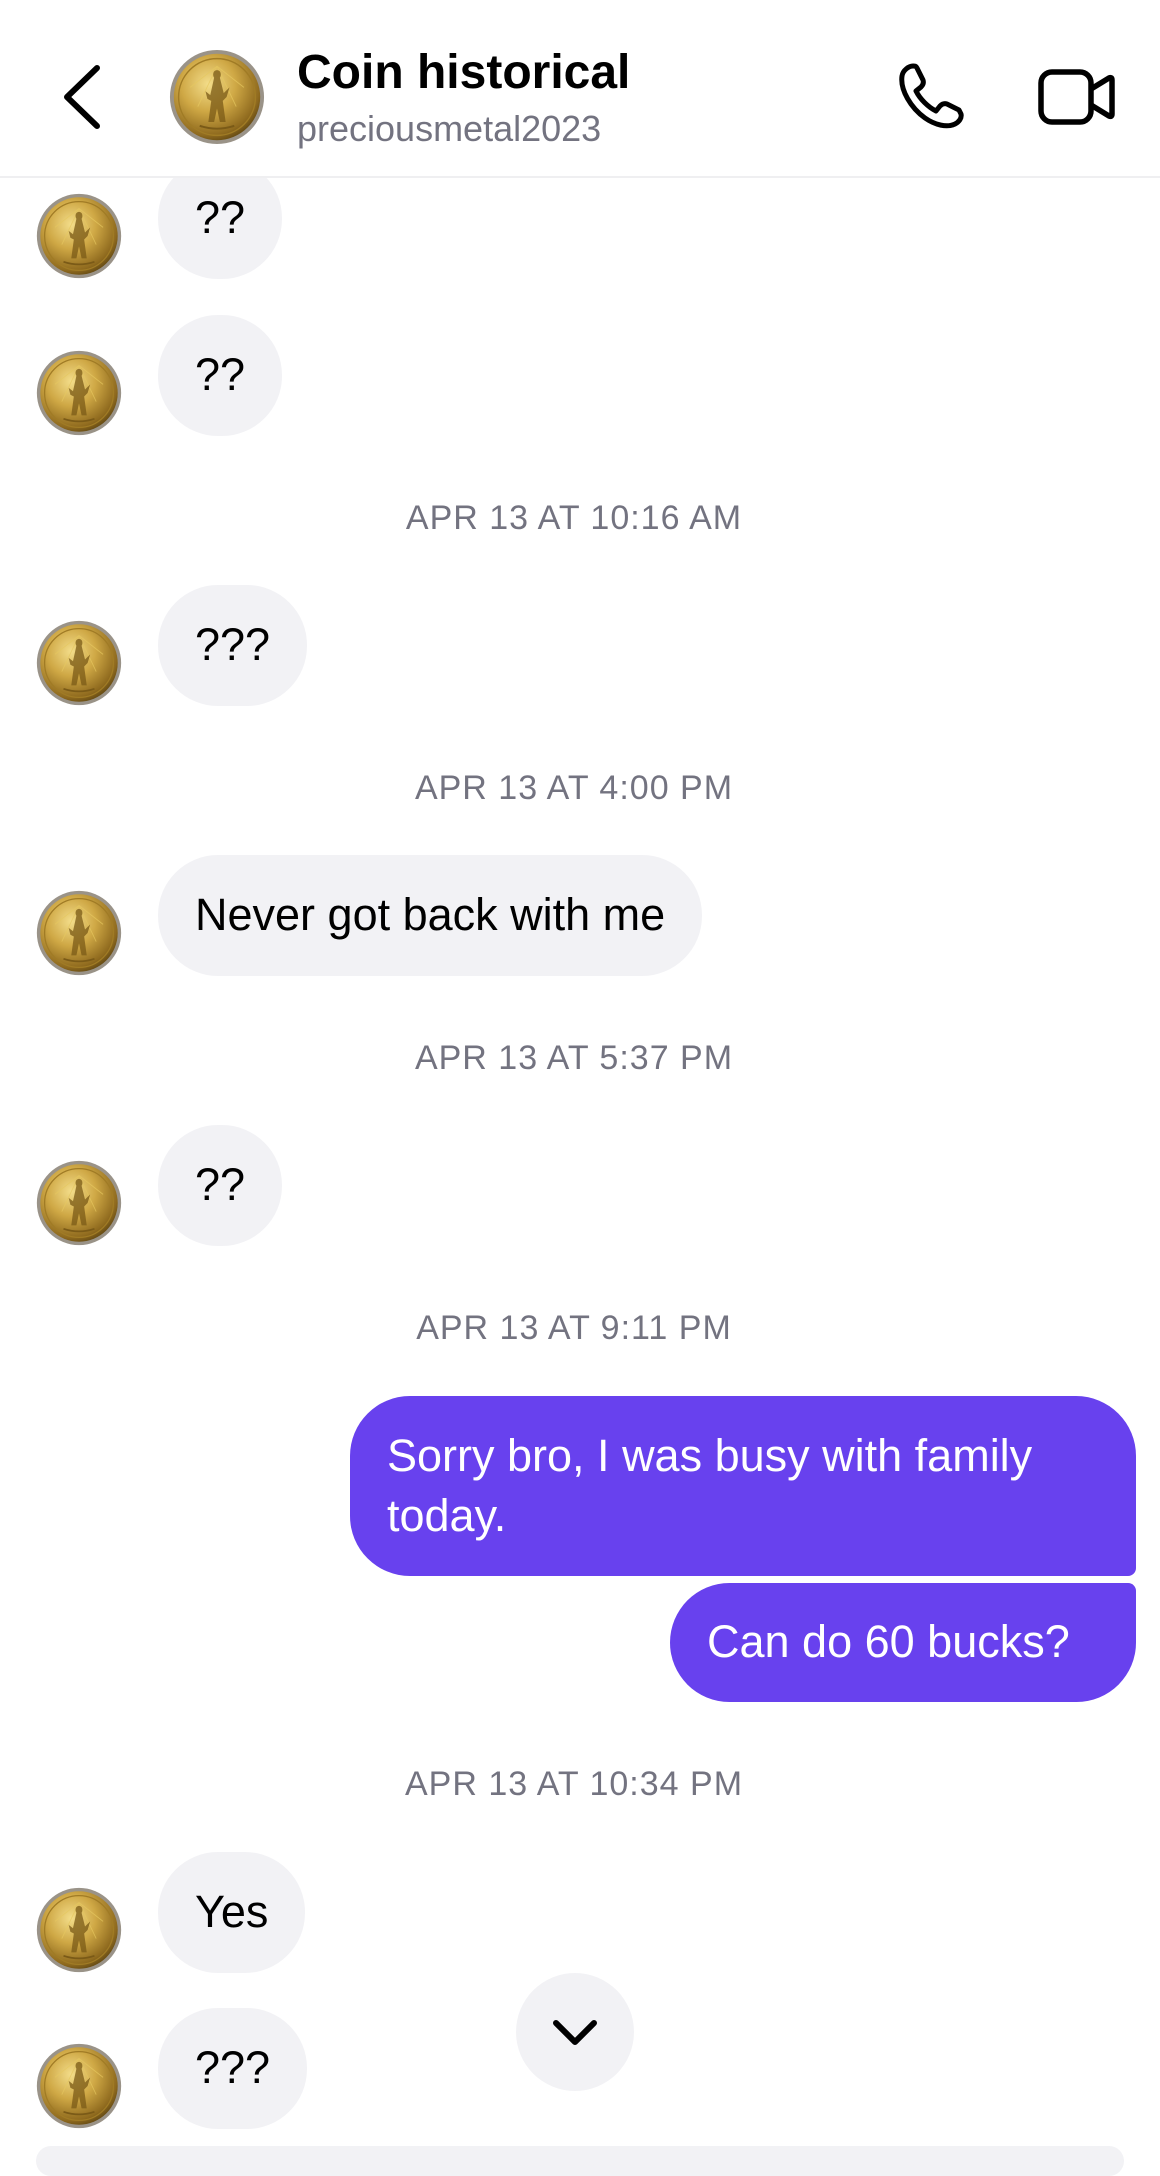  I want to click on chevron-down-icon, so click(575, 2032).